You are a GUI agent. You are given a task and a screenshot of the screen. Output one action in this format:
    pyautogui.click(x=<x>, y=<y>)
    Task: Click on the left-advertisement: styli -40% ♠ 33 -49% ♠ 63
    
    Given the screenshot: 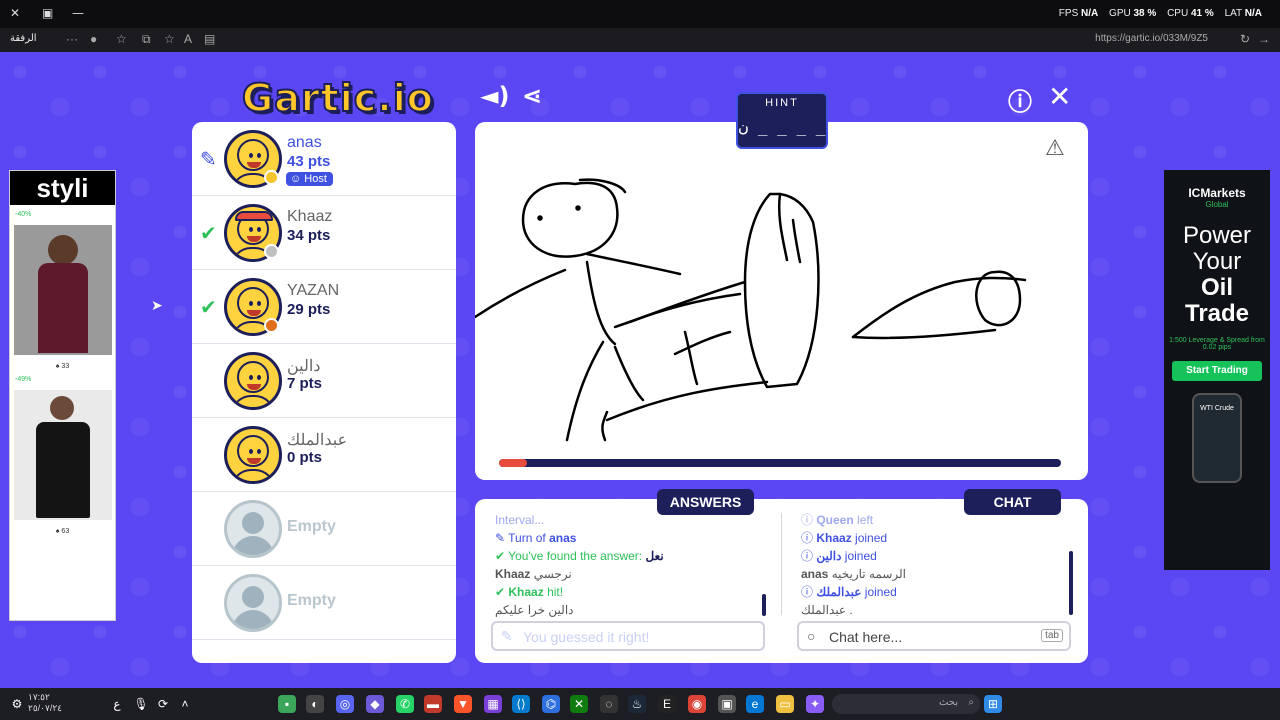 What is the action you would take?
    pyautogui.click(x=62, y=395)
    